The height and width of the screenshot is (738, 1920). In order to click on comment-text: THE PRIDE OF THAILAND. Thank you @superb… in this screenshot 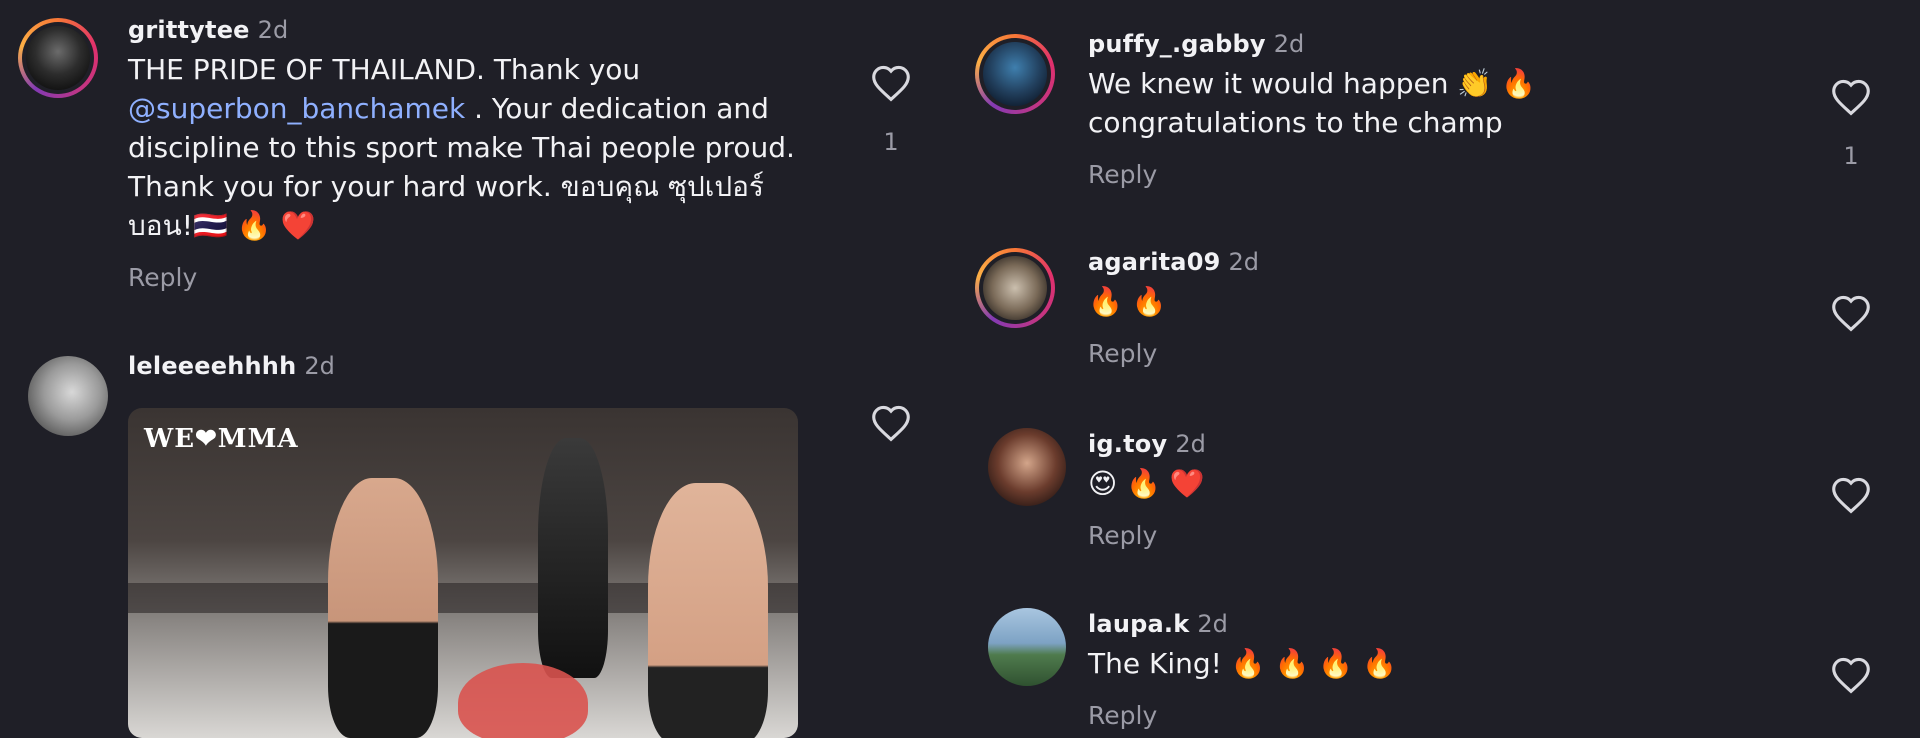, I will do `click(478, 147)`.